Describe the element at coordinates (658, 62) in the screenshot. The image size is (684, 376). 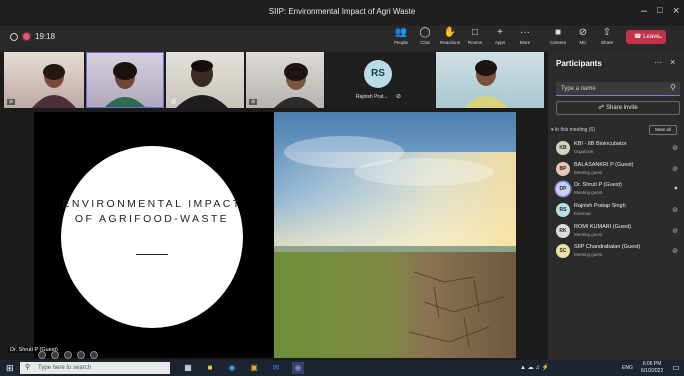
I see `more-options-icon: ···` at that location.